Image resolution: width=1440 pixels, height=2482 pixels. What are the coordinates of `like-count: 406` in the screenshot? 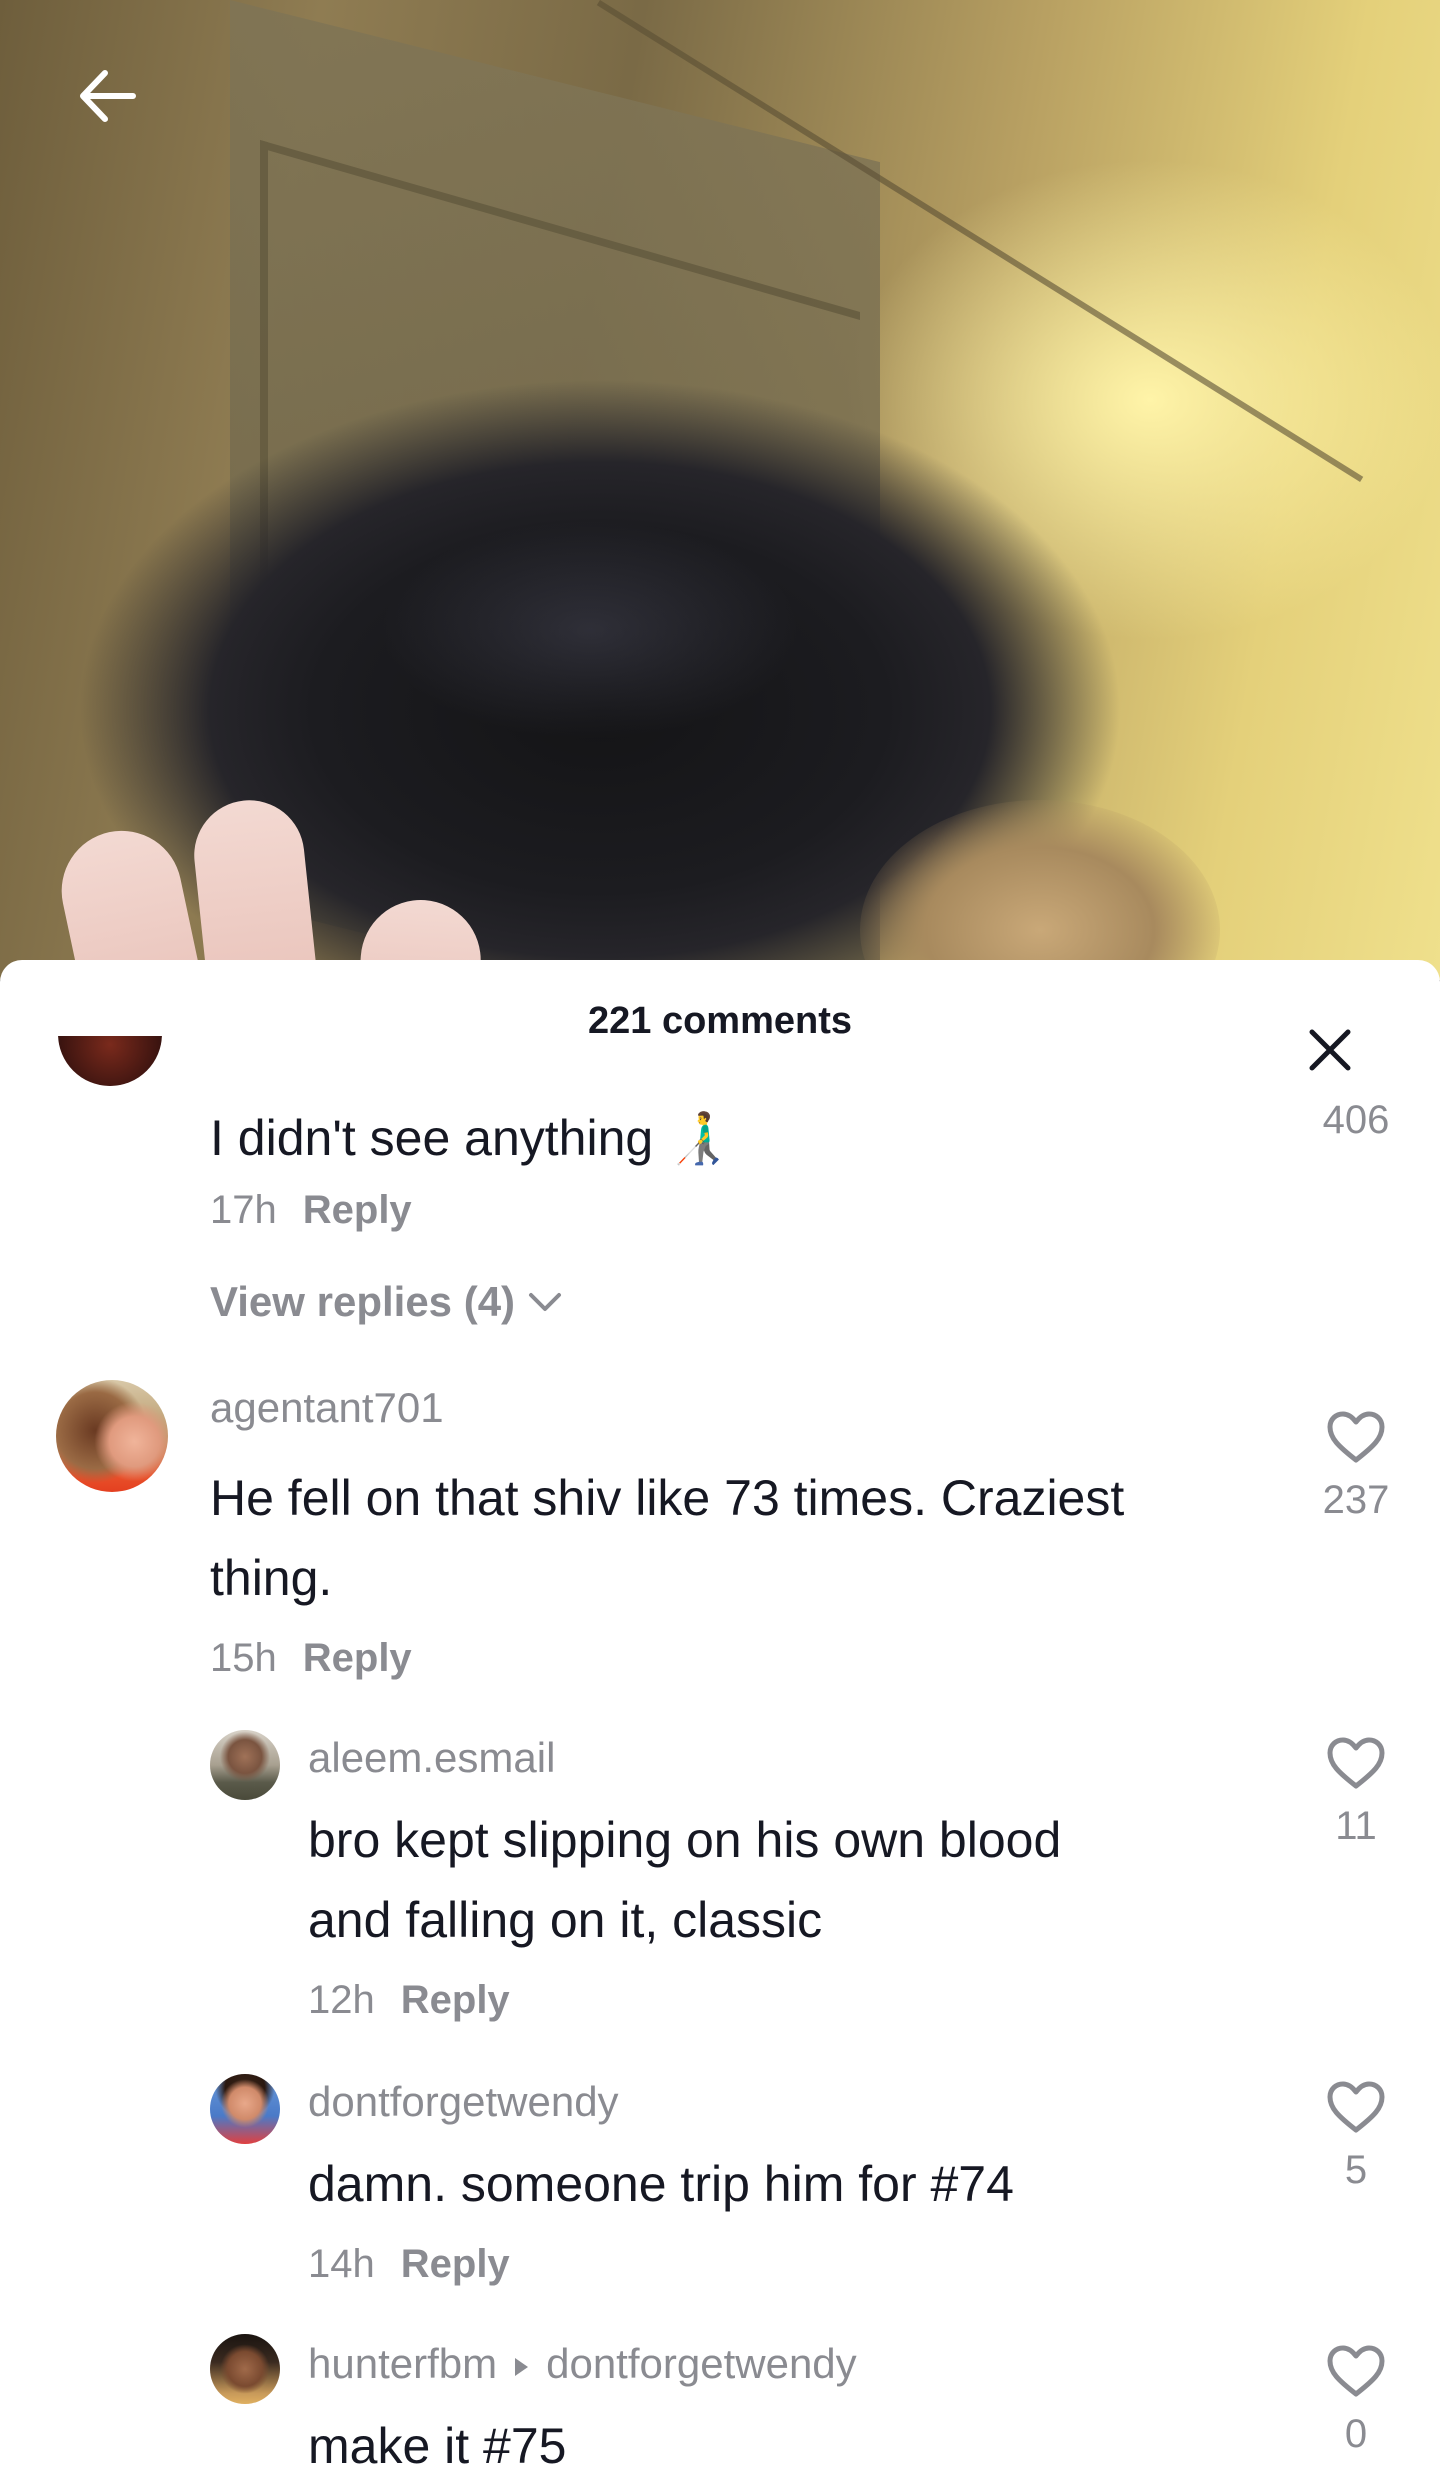 It's located at (1356, 1120).